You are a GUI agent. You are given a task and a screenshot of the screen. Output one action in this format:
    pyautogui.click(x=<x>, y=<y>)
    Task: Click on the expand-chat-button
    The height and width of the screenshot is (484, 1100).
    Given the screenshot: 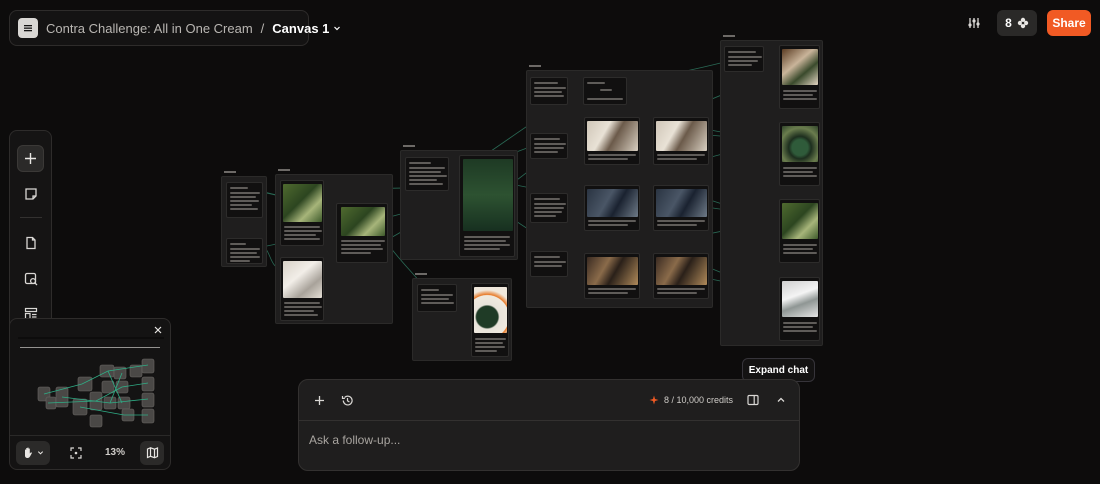 What is the action you would take?
    pyautogui.click(x=781, y=400)
    